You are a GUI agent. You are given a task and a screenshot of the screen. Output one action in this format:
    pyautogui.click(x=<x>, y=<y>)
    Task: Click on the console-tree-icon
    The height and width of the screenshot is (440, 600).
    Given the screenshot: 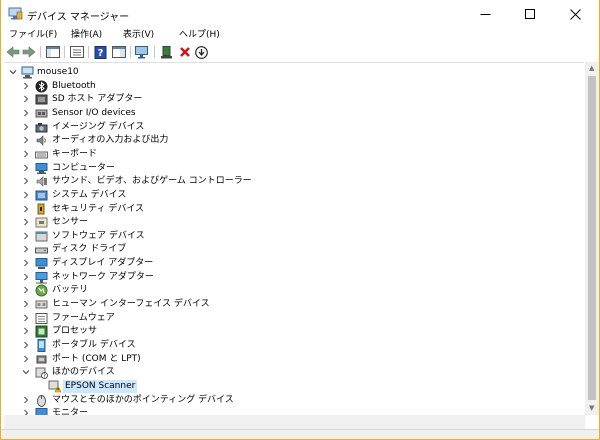 What is the action you would take?
    pyautogui.click(x=52, y=52)
    